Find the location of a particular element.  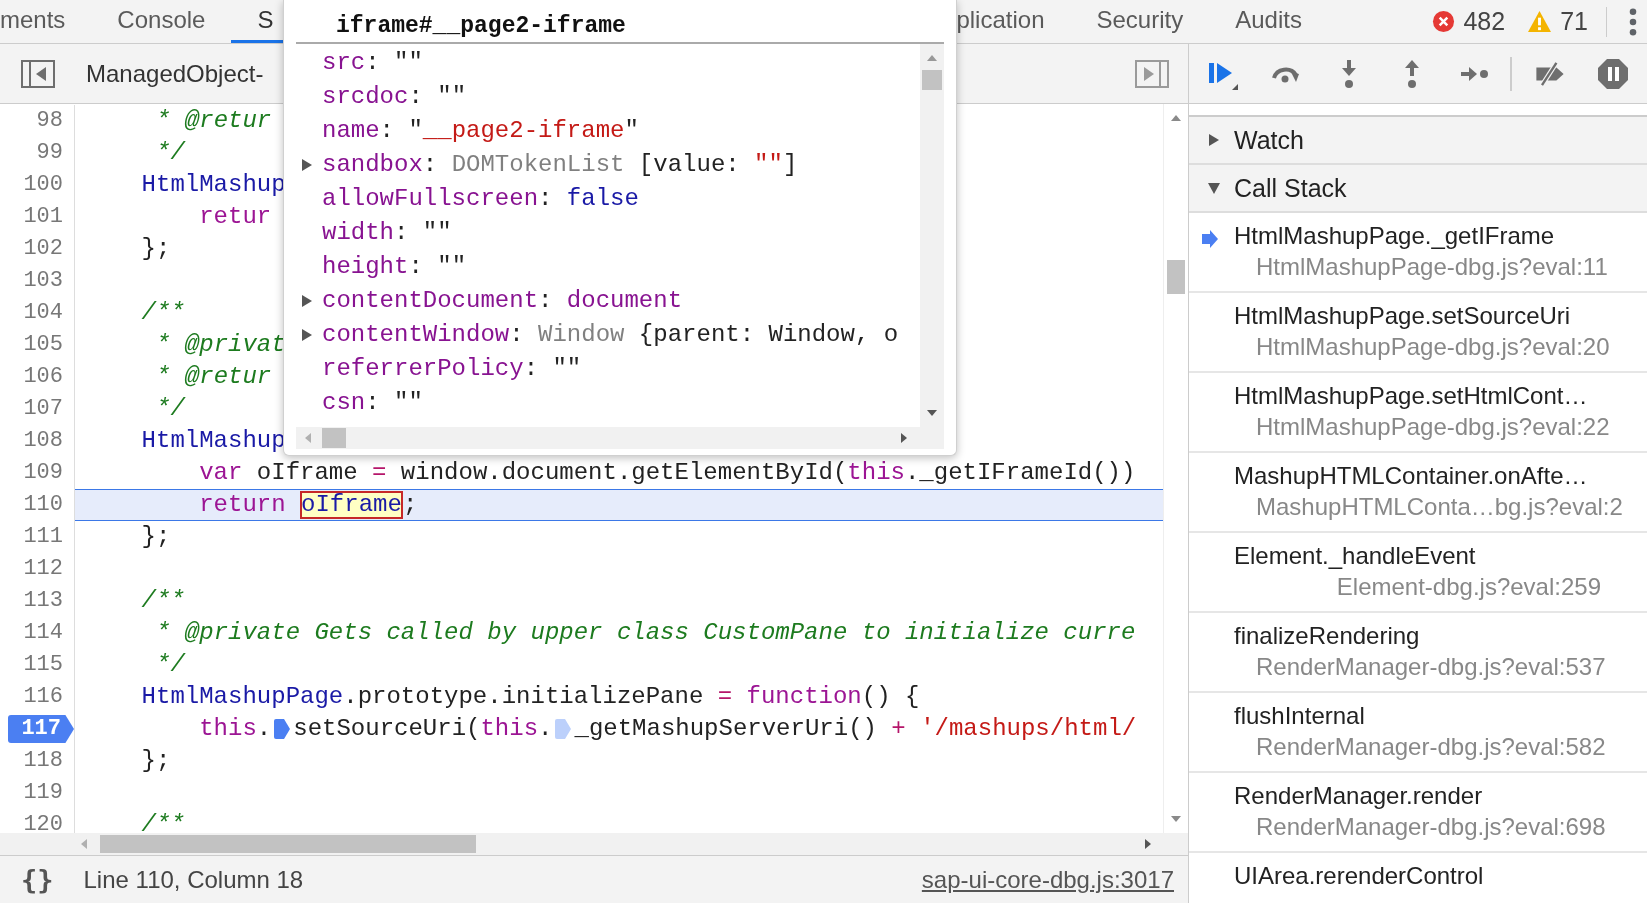

call-frame-location: RenderManager-dbg.js?eval:582 is located at coordinates (1431, 746).